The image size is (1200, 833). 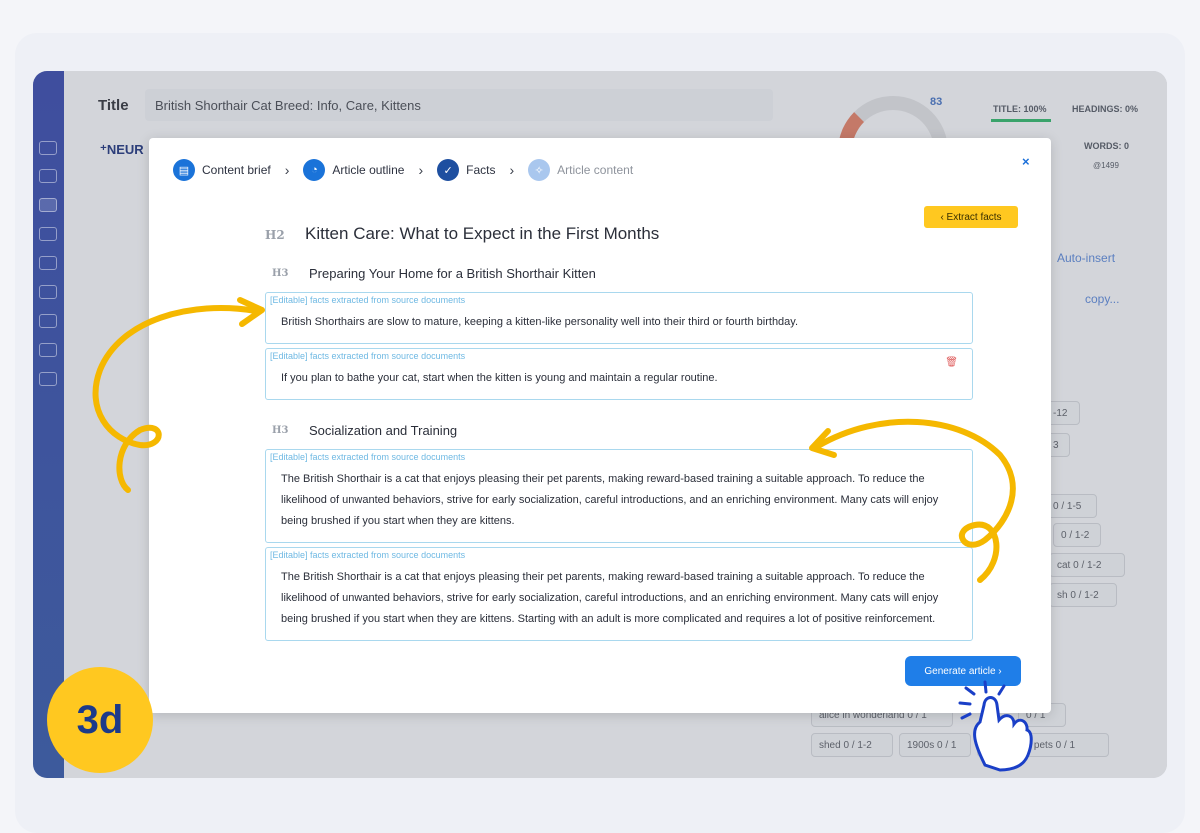 I want to click on pointer-hand-icon, so click(x=995, y=726).